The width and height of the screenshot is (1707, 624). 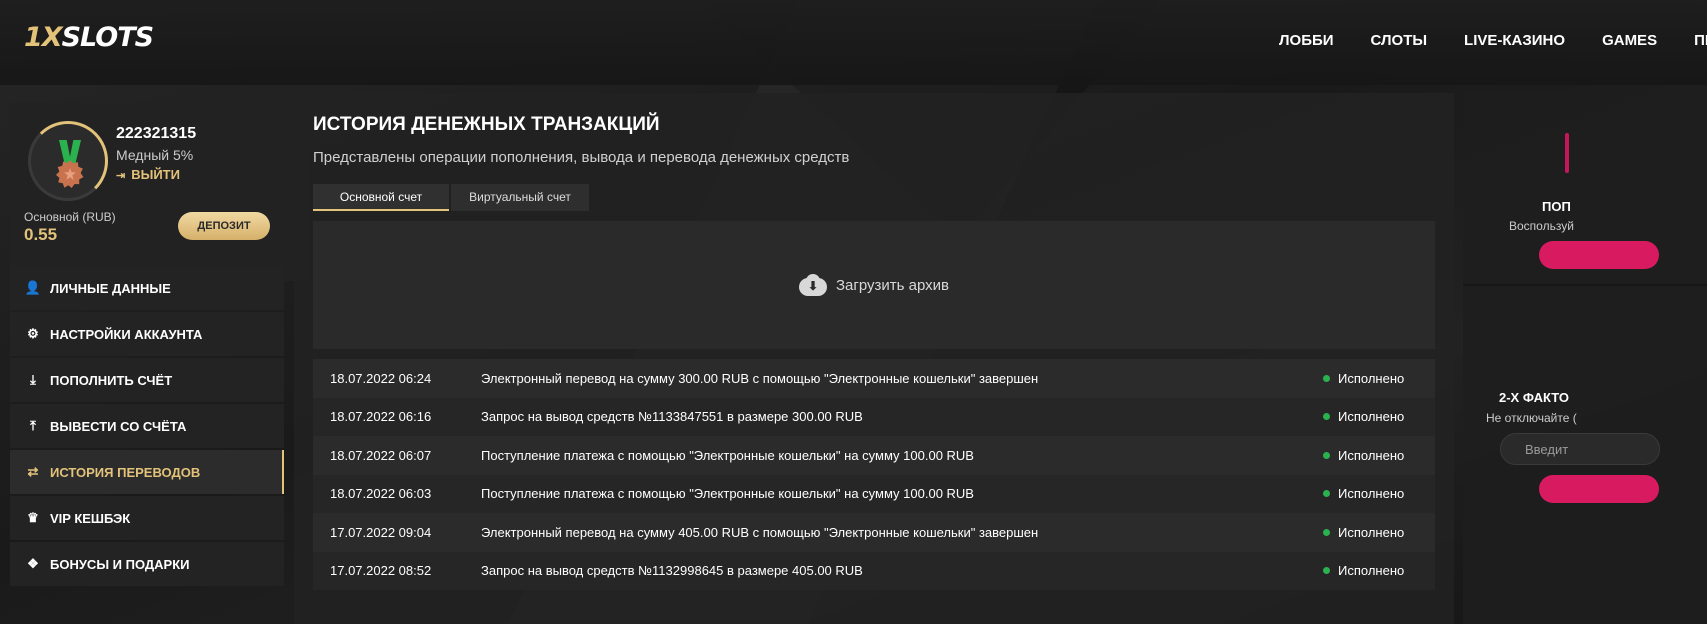 What do you see at coordinates (381, 378) in the screenshot?
I see `tx-date: 18.07.2022 06:24` at bounding box center [381, 378].